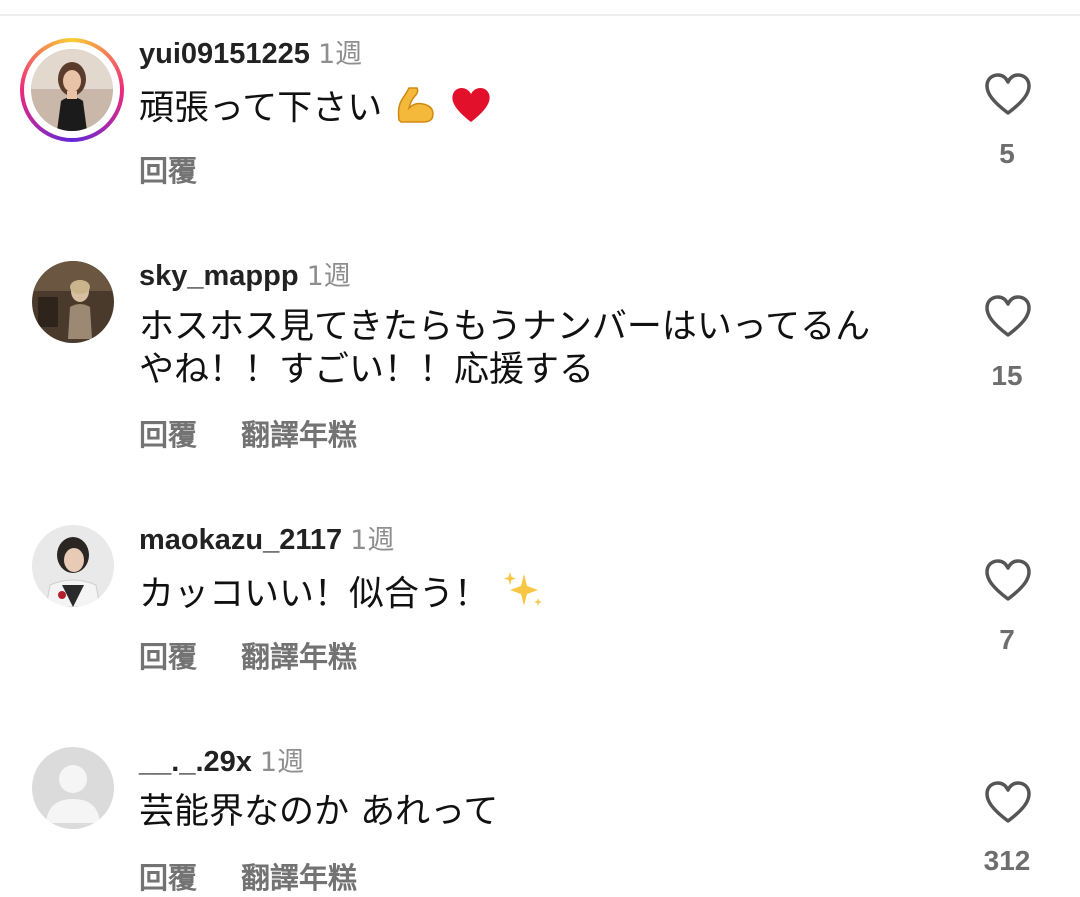 The width and height of the screenshot is (1080, 897). Describe the element at coordinates (1007, 153) in the screenshot. I see `like-count: 5` at that location.